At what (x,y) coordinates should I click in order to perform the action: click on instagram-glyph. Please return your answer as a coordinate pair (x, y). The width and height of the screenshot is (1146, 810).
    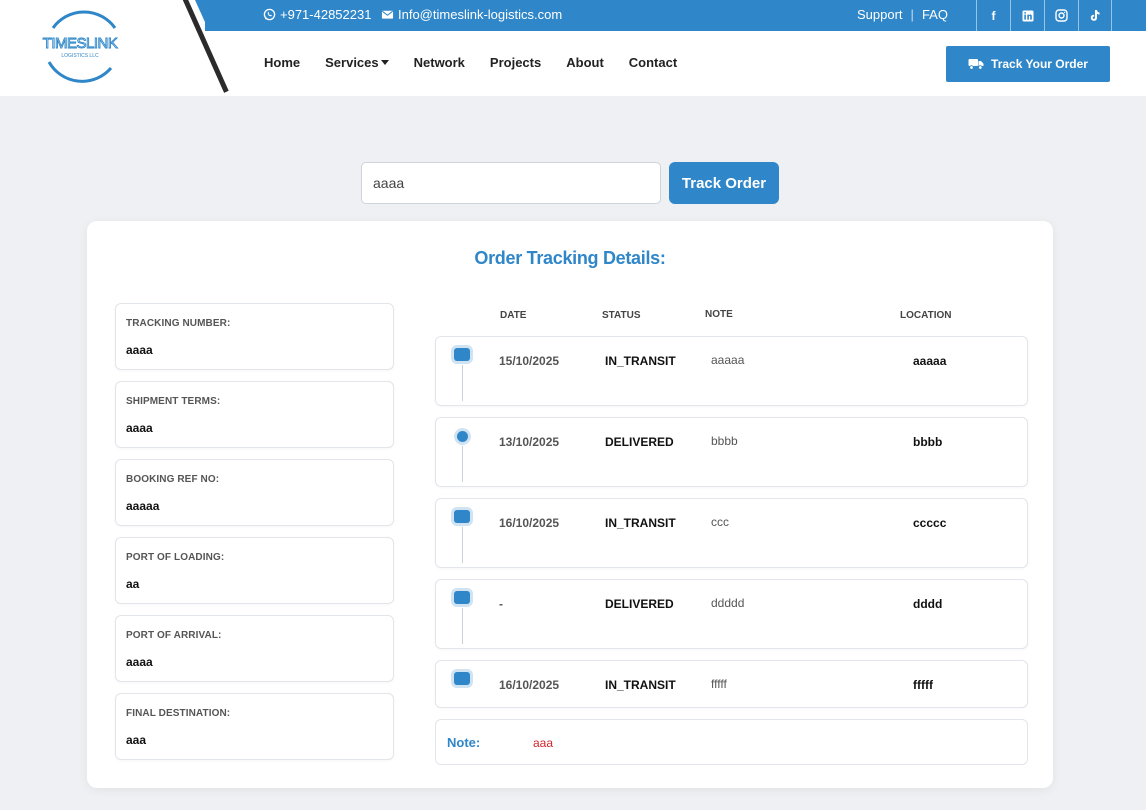
    Looking at the image, I should click on (1061, 15).